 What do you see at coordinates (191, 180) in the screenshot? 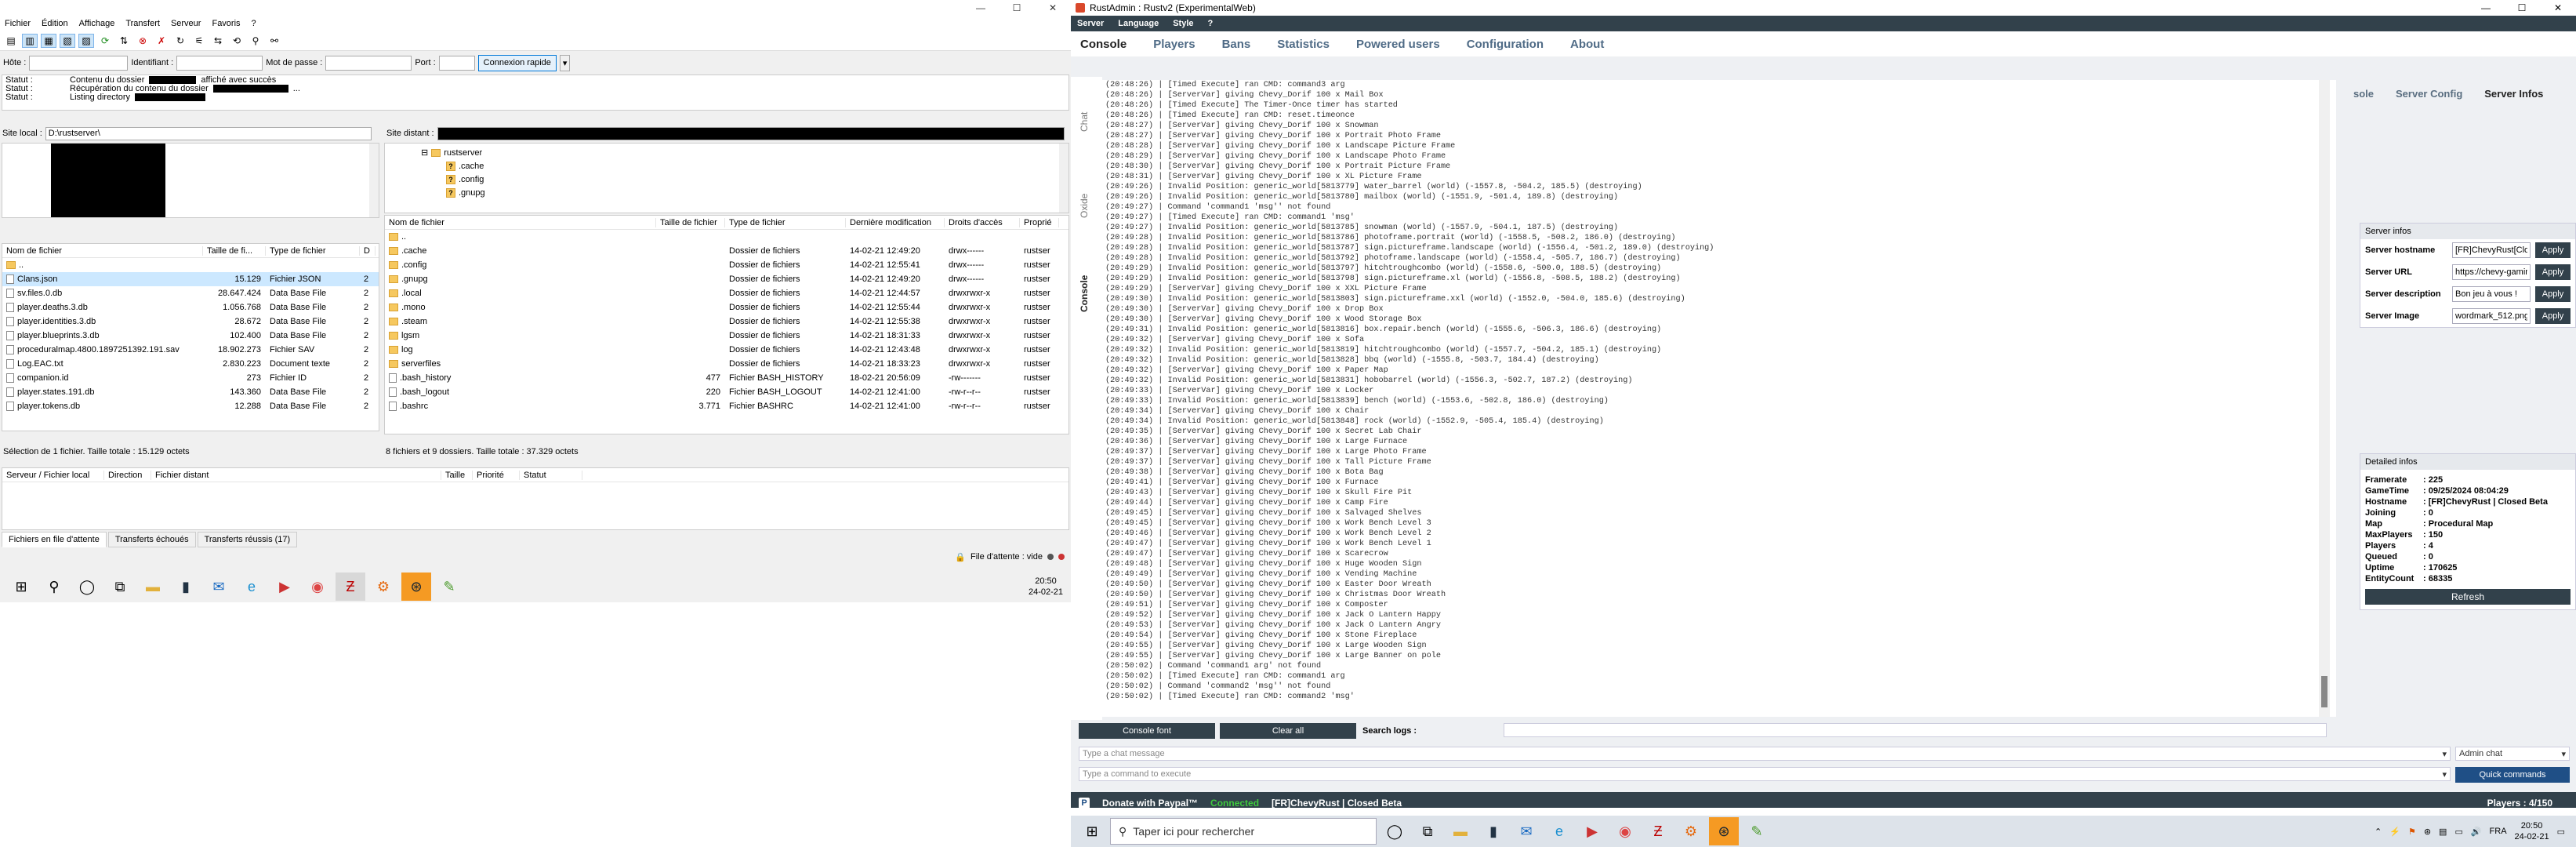
I see `local-tree` at bounding box center [191, 180].